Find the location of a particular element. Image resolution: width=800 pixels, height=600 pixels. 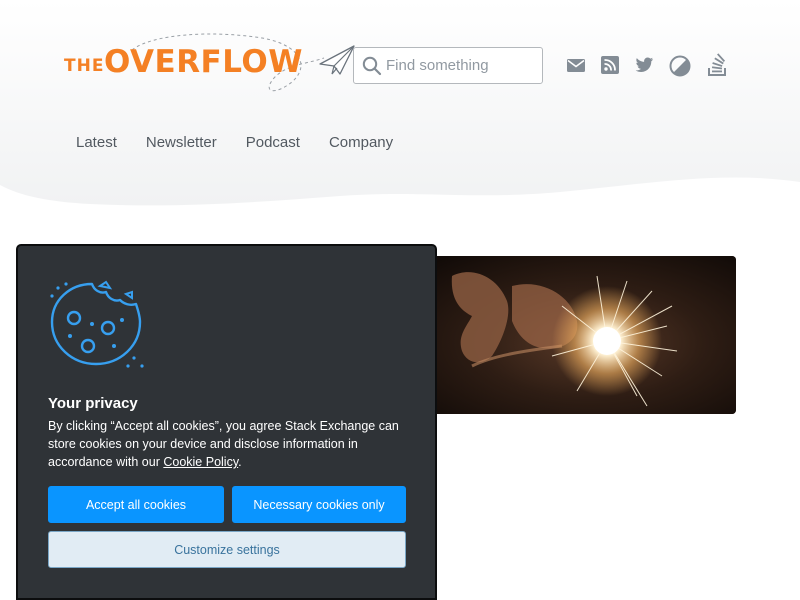

email-icon is located at coordinates (576, 65).